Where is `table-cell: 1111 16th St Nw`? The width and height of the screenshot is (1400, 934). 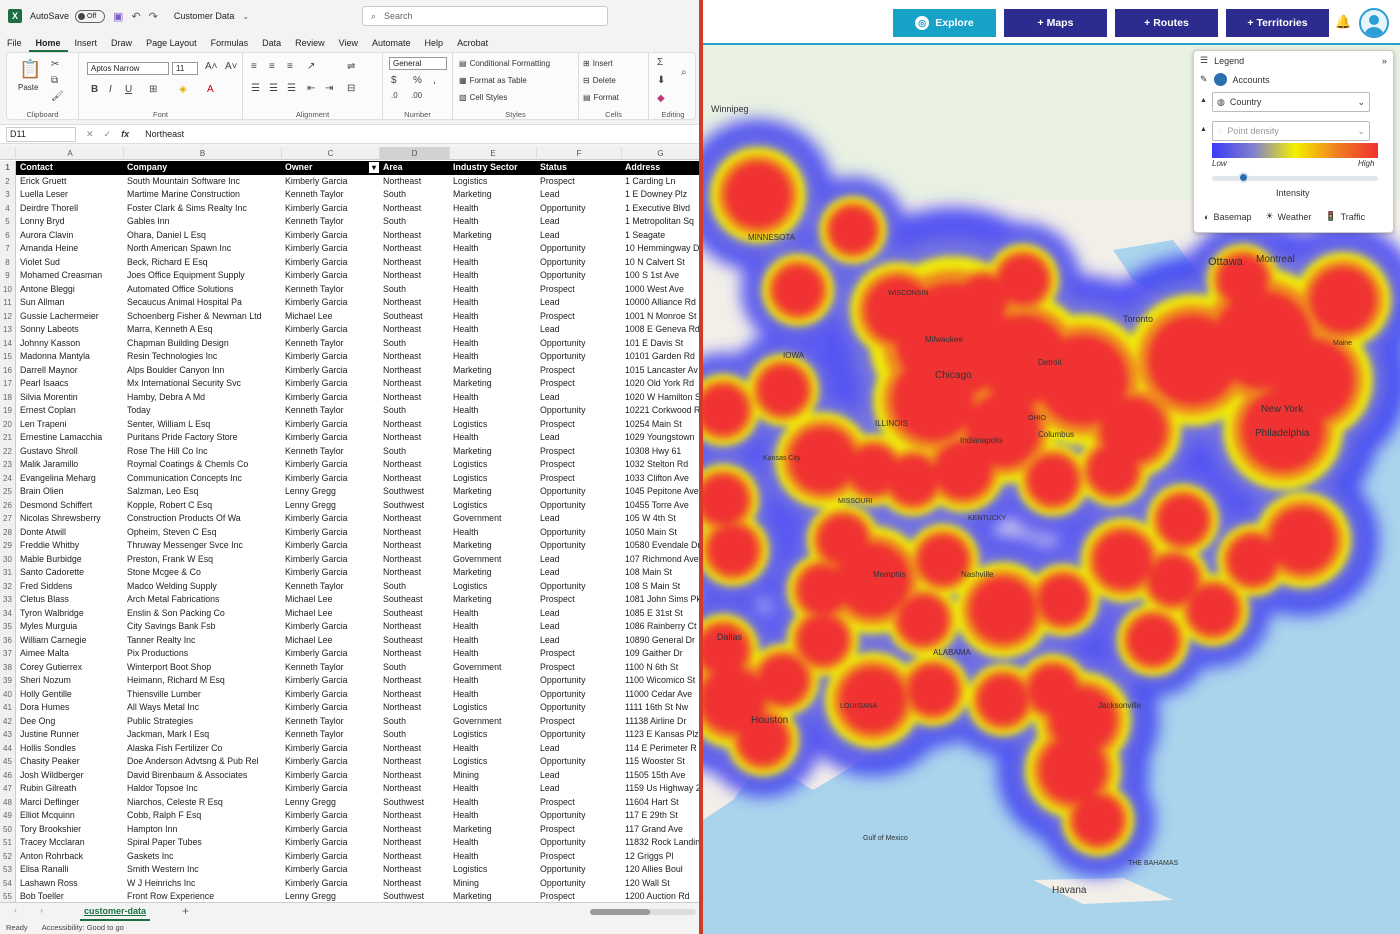
table-cell: 1111 16th St Nw is located at coordinates (661, 708).